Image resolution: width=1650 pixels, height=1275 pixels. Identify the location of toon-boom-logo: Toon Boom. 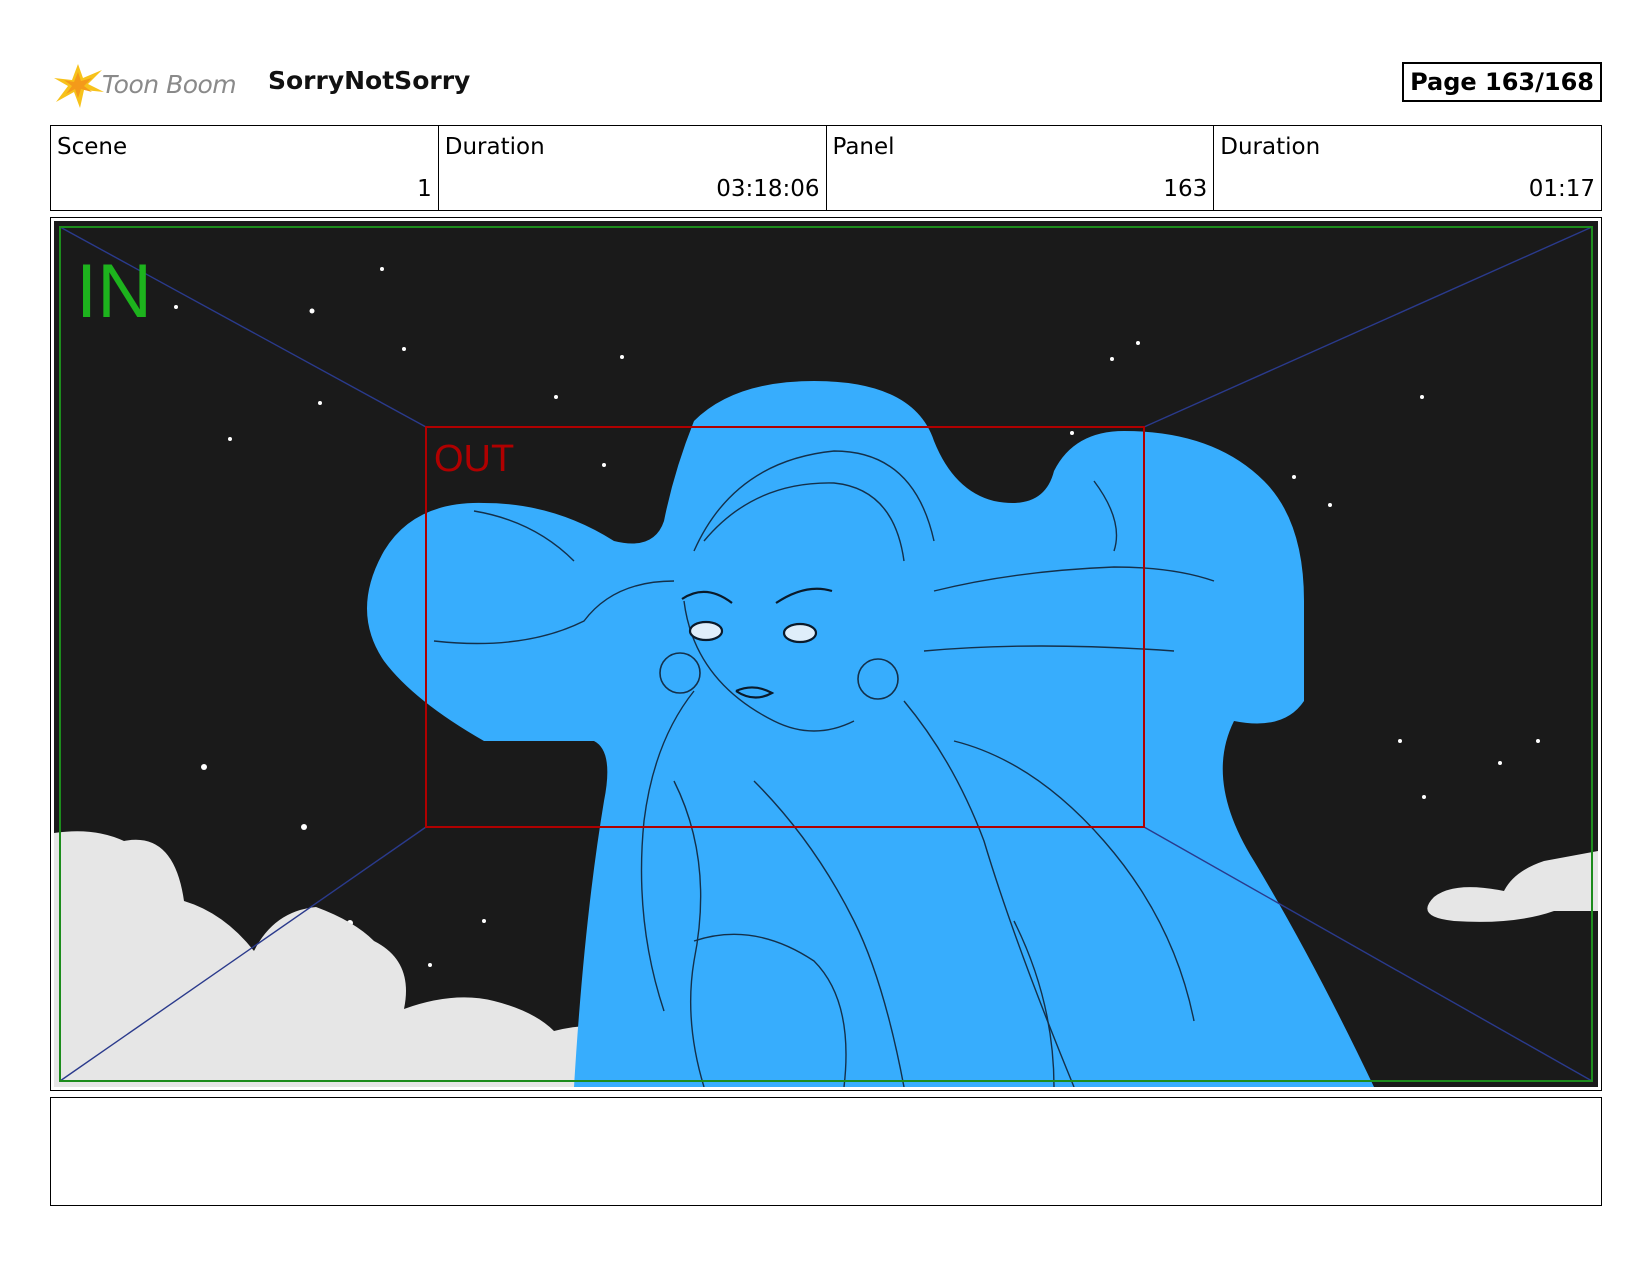
(143, 84).